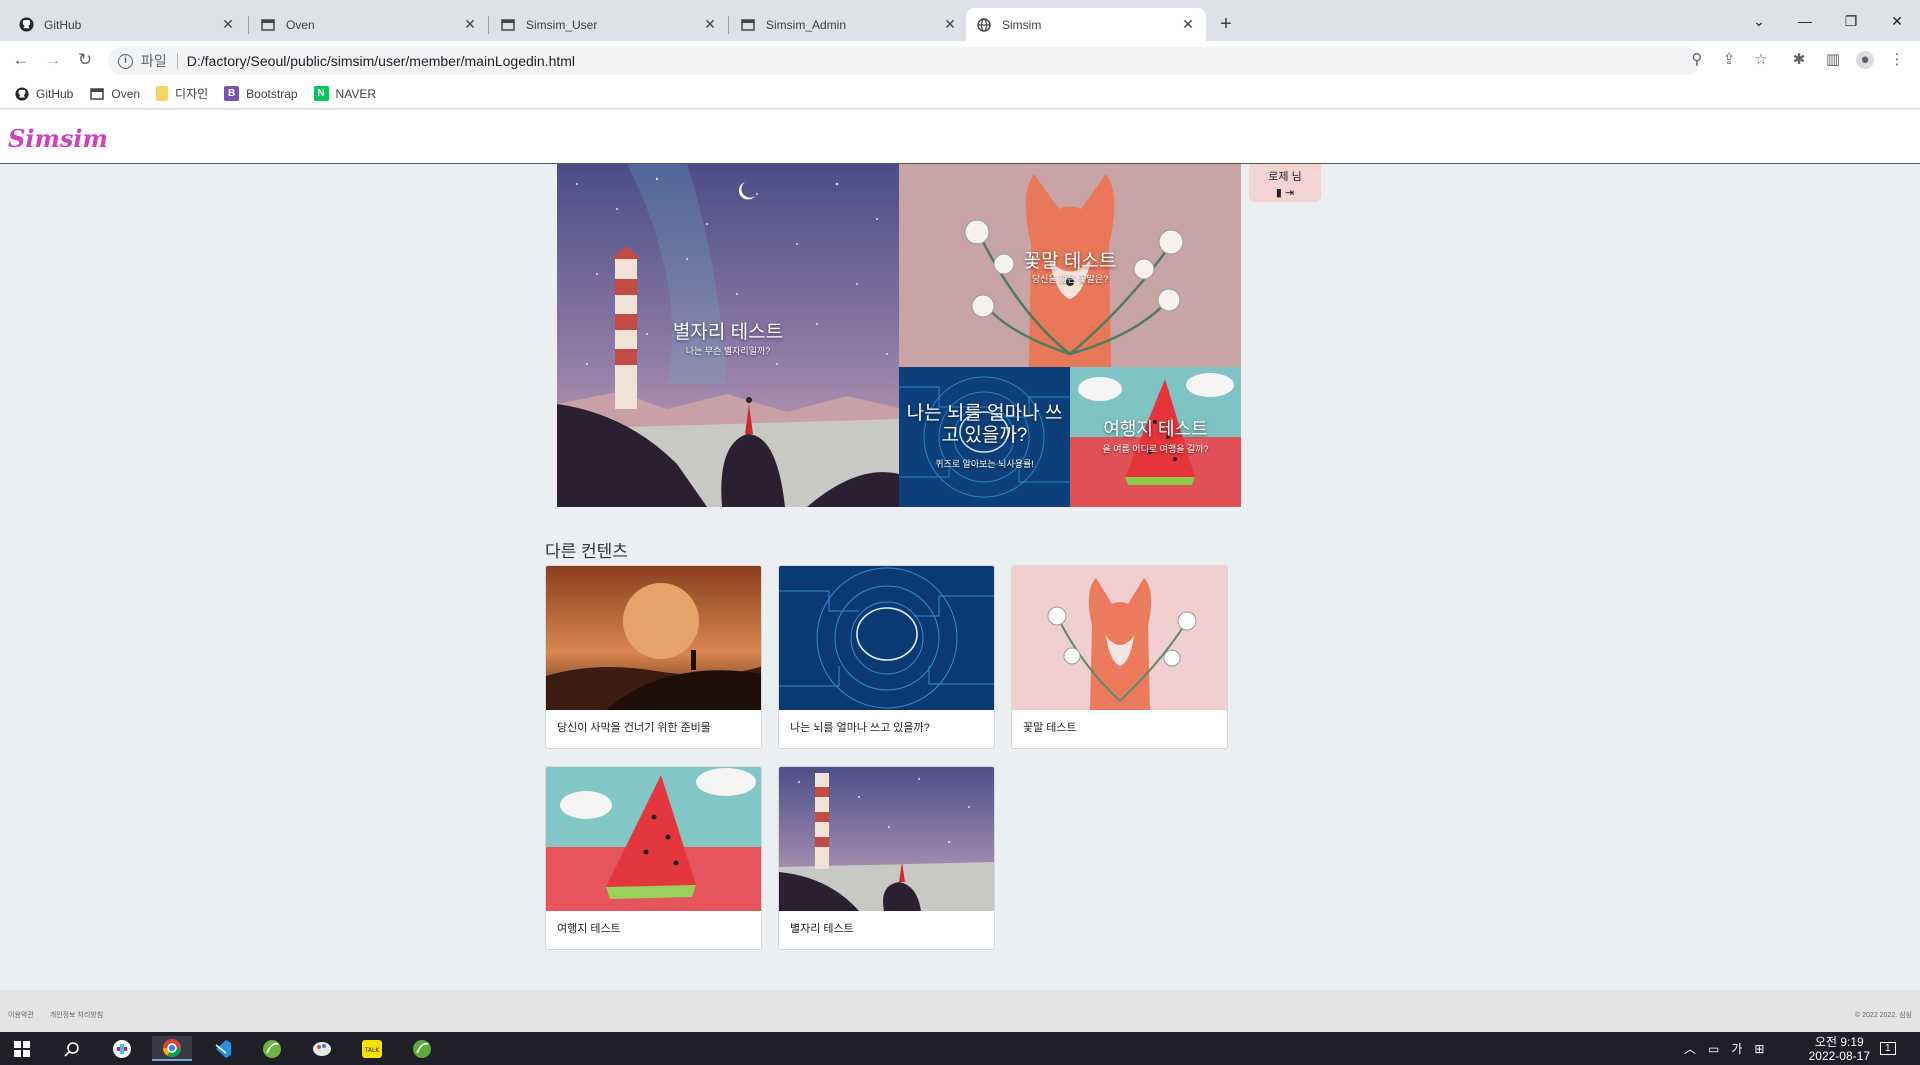 This screenshot has height=1065, width=1920. I want to click on site-logo: Simsim, so click(58, 138).